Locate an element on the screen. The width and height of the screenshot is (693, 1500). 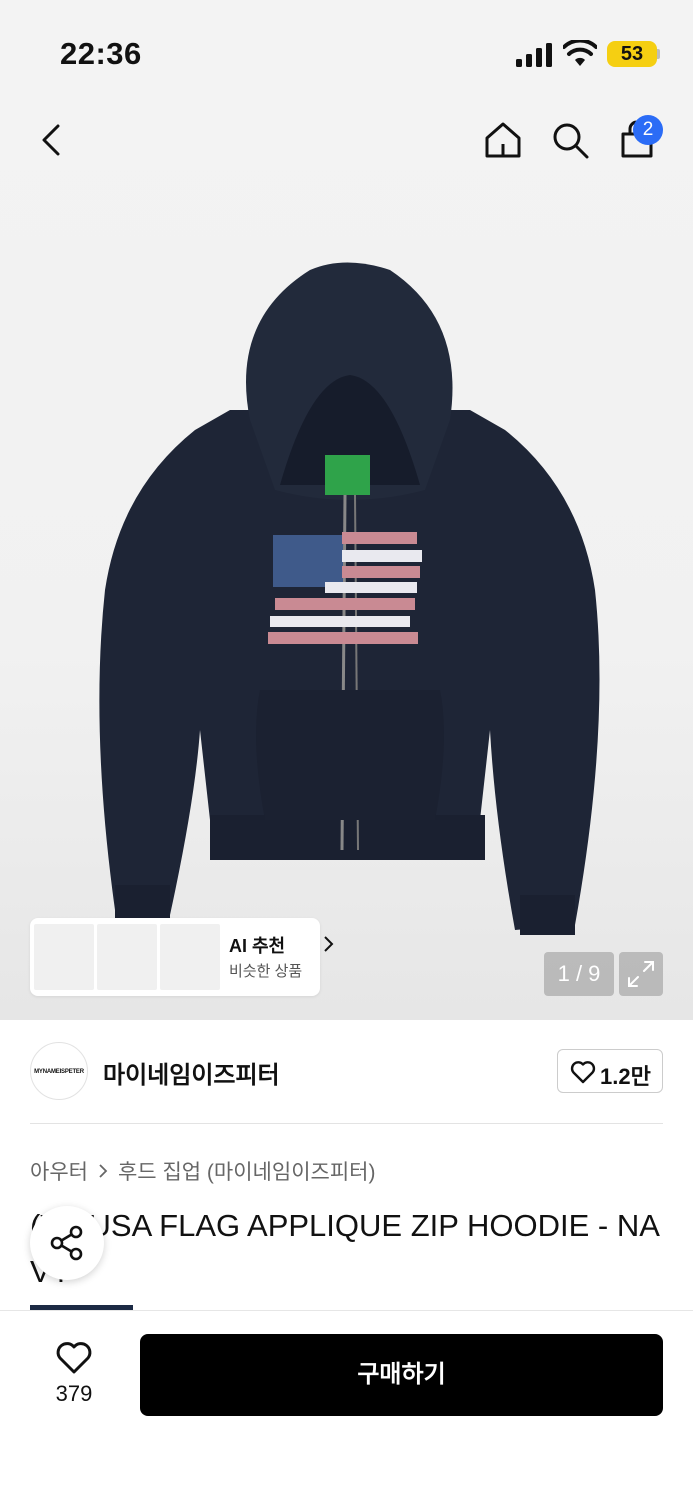
ai-recommend-card: AI 추천 비슷한 상품 is located at coordinates (182, 957).